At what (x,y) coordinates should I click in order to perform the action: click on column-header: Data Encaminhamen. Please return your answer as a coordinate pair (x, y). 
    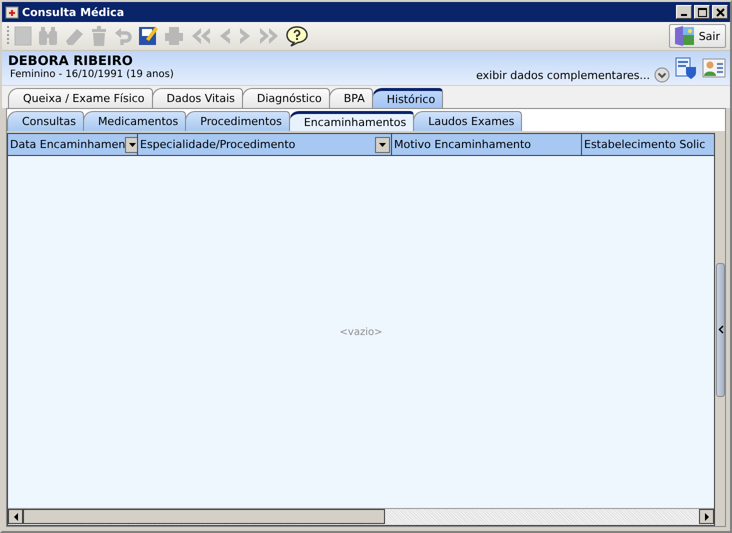
    Looking at the image, I should click on (73, 144).